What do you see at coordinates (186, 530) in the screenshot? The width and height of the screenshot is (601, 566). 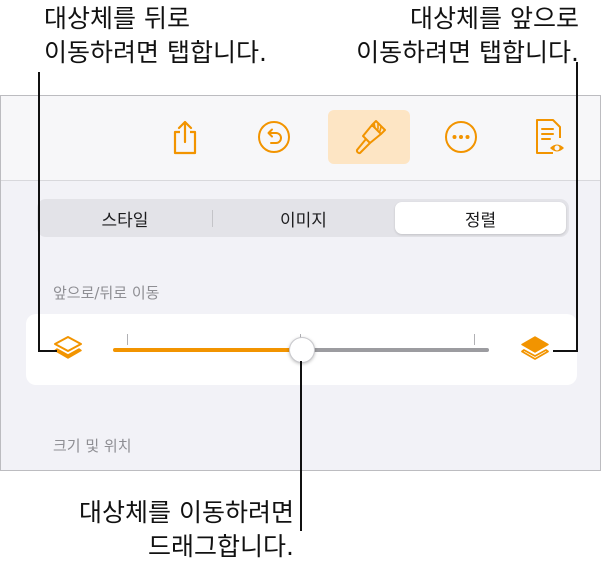 I see `callout-drag: 대상체를 이동하려면 드래그합니다.` at bounding box center [186, 530].